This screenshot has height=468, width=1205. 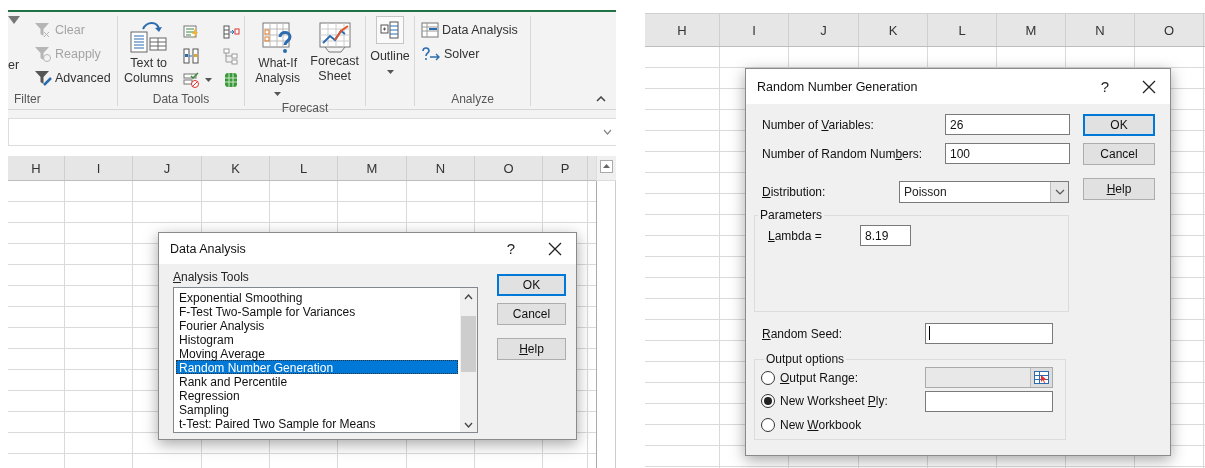 What do you see at coordinates (334, 37) in the screenshot?
I see `line-chart-icon` at bounding box center [334, 37].